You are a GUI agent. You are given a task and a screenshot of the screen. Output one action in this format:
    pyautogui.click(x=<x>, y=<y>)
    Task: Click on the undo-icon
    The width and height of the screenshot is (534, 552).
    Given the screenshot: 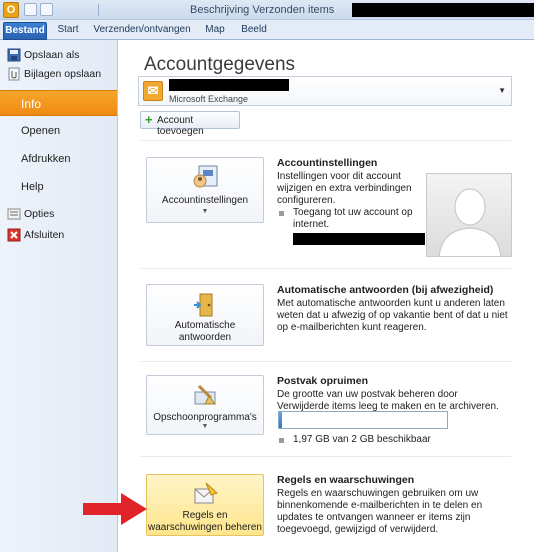 What is the action you would take?
    pyautogui.click(x=46, y=9)
    